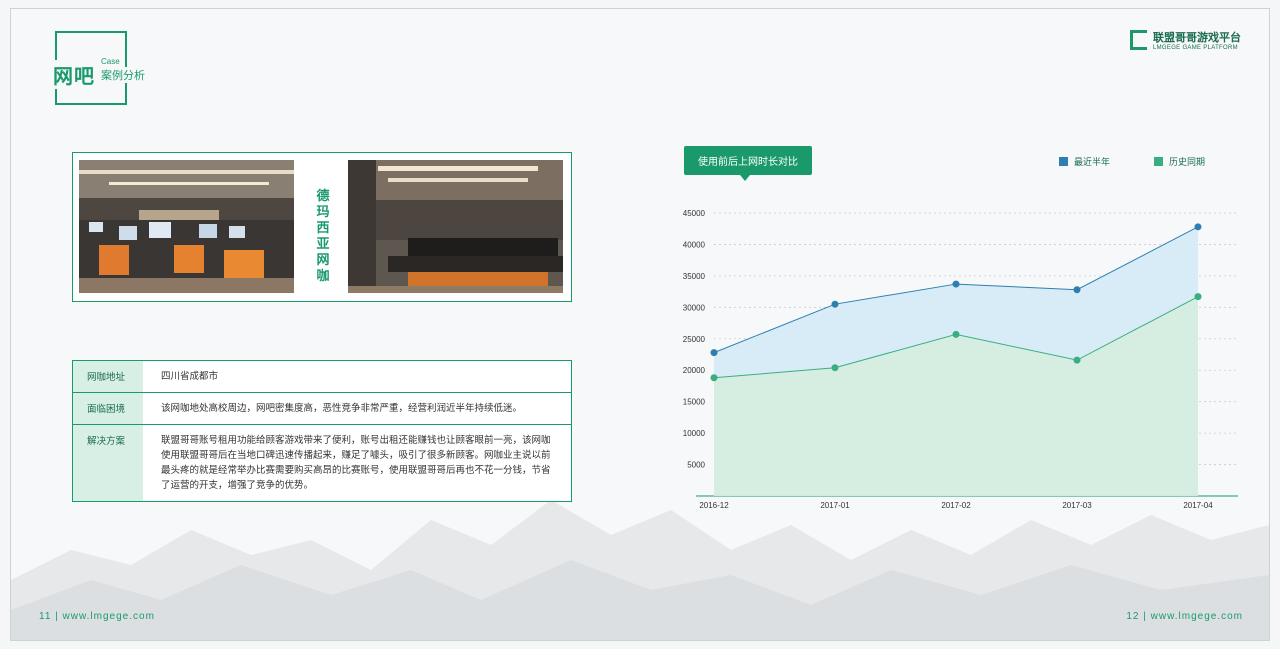  I want to click on y-tick-label: 35000, so click(694, 276).